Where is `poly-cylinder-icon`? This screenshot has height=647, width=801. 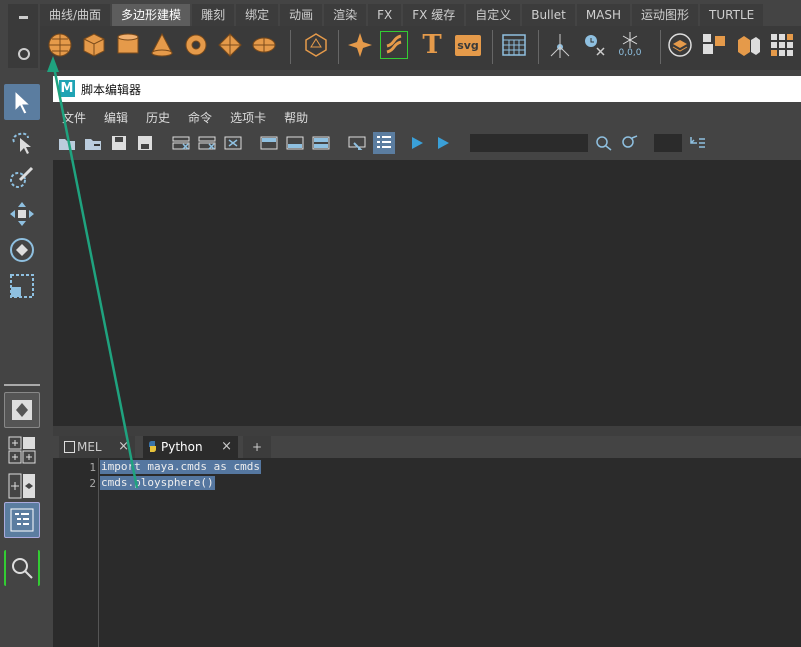
poly-cylinder-icon is located at coordinates (128, 45).